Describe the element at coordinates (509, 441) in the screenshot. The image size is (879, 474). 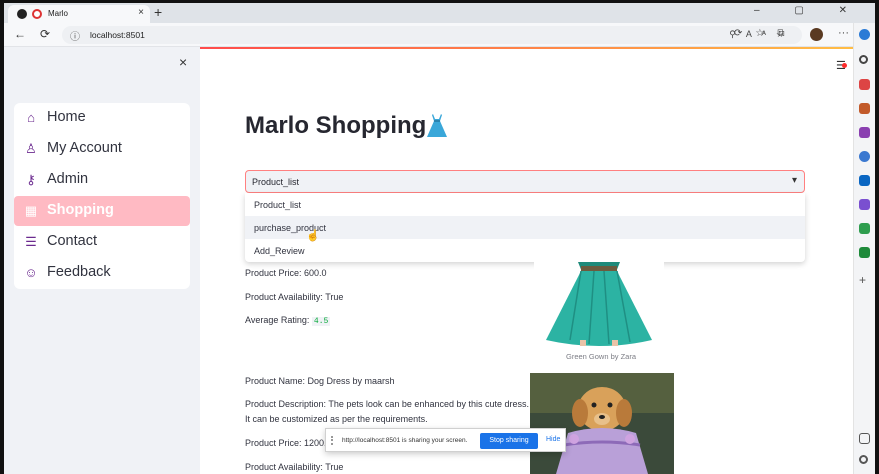
I see `stop-sharing-button: Stop sharing` at that location.